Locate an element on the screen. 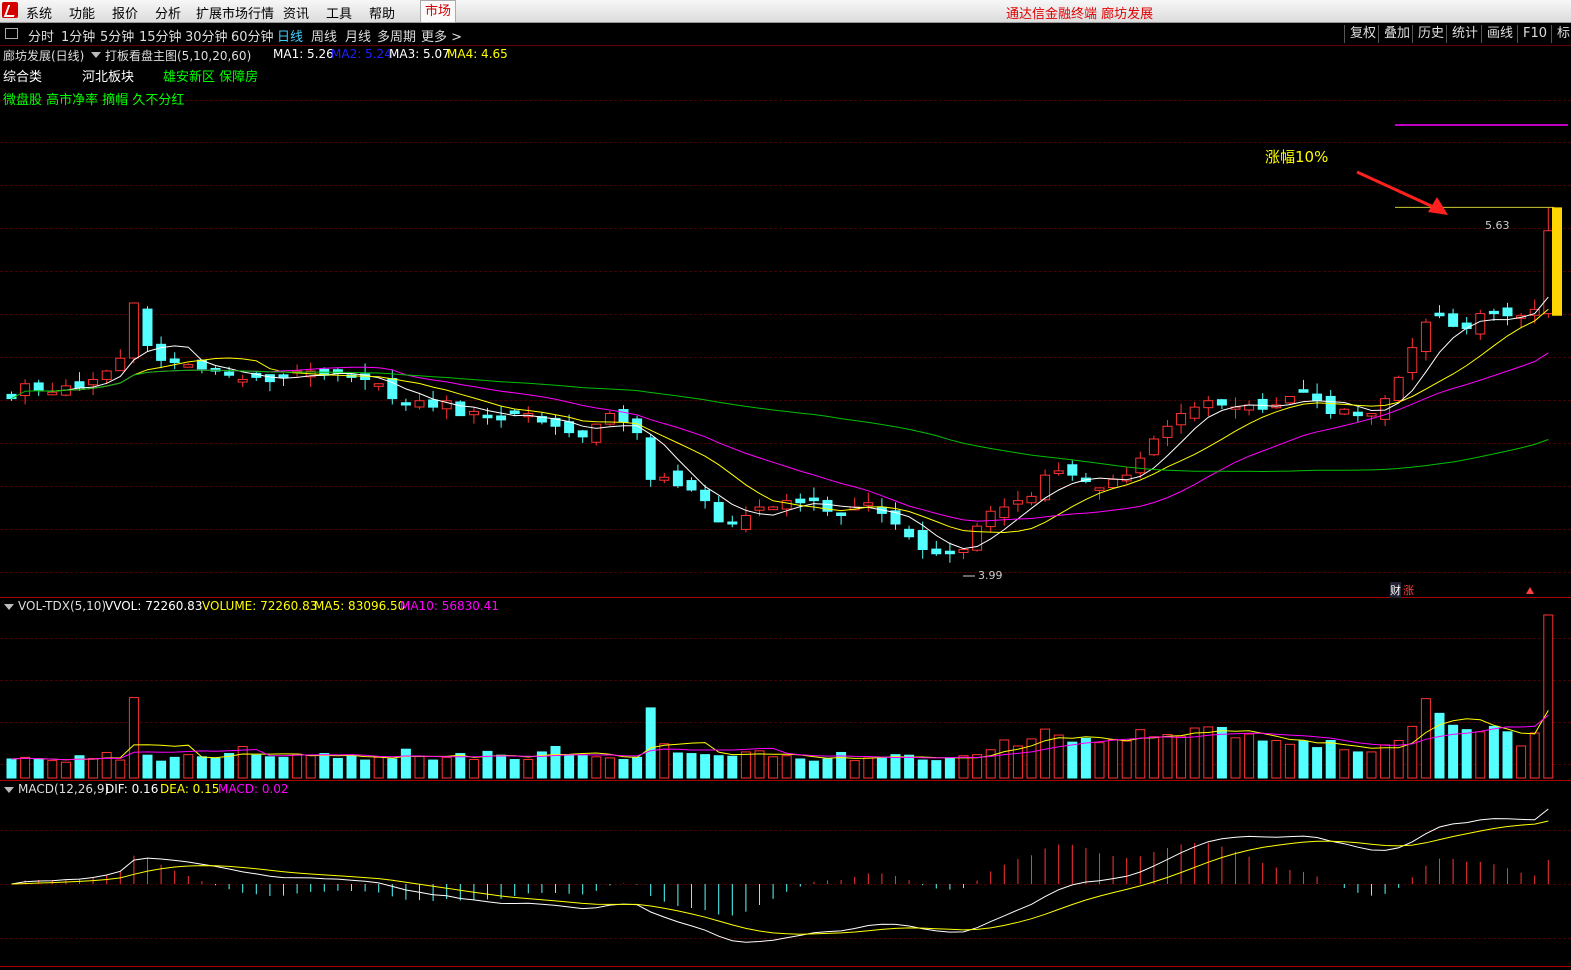 This screenshot has height=970, width=1571. dif-value: DIF: 0.16 is located at coordinates (132, 789).